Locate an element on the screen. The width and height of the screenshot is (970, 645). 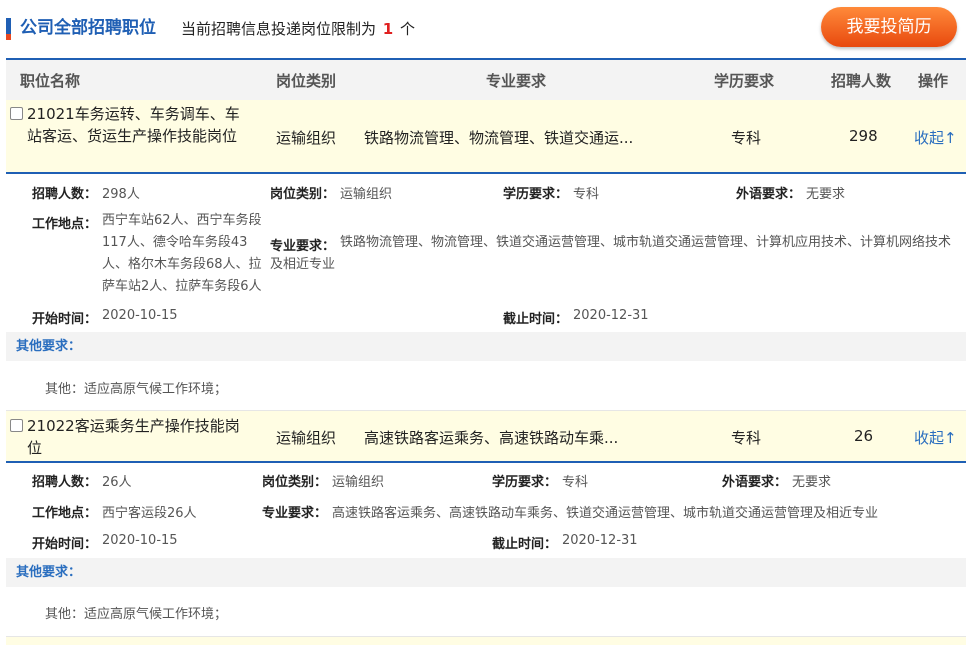
col-action: 操作 is located at coordinates (933, 81).